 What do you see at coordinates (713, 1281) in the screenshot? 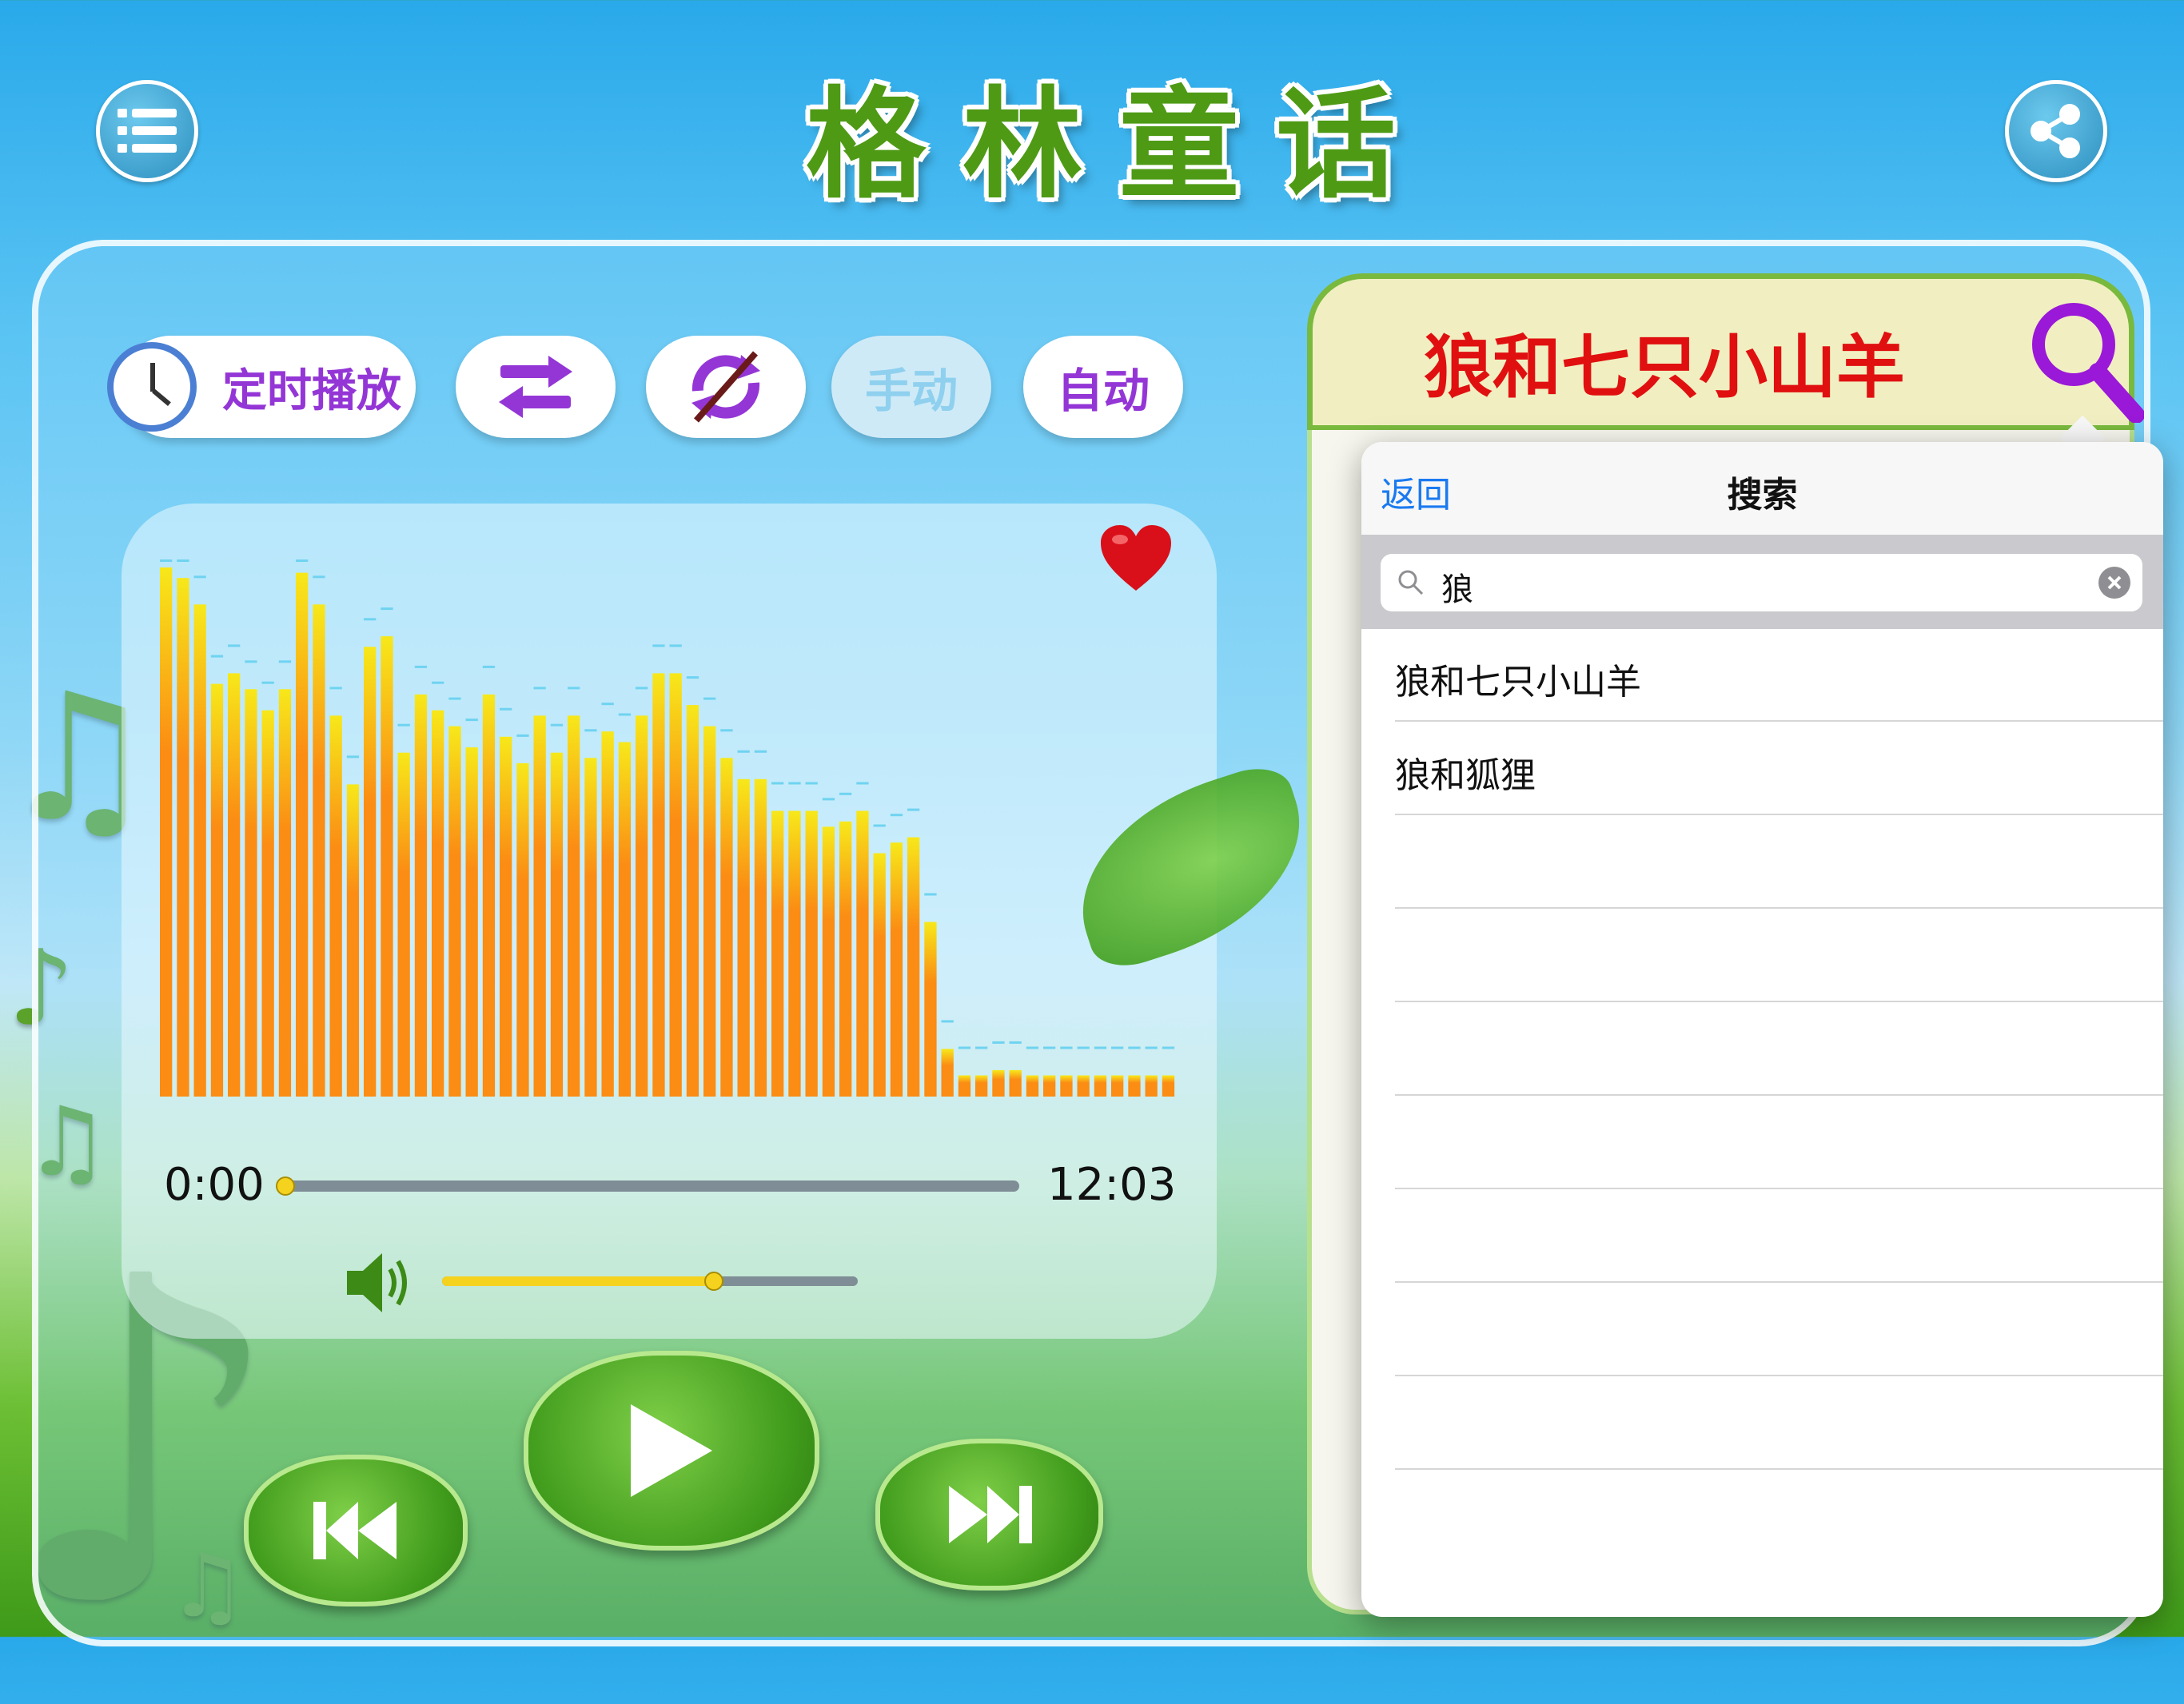
I see `volume-thumb` at bounding box center [713, 1281].